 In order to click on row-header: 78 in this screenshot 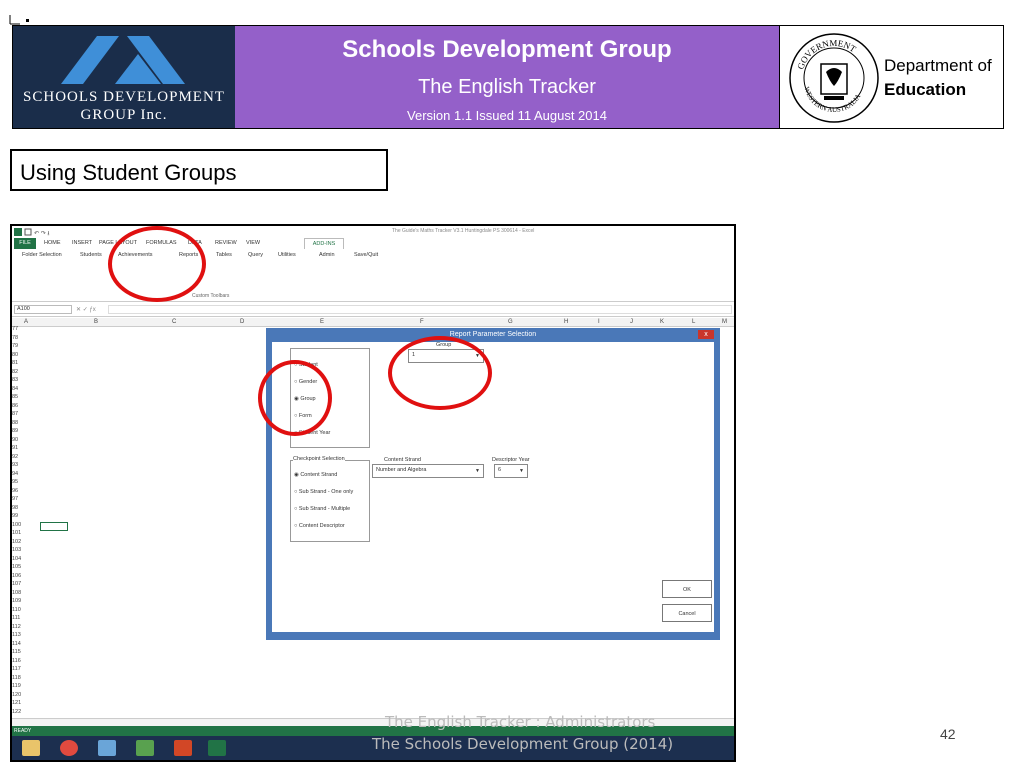, I will do `click(15, 338)`.